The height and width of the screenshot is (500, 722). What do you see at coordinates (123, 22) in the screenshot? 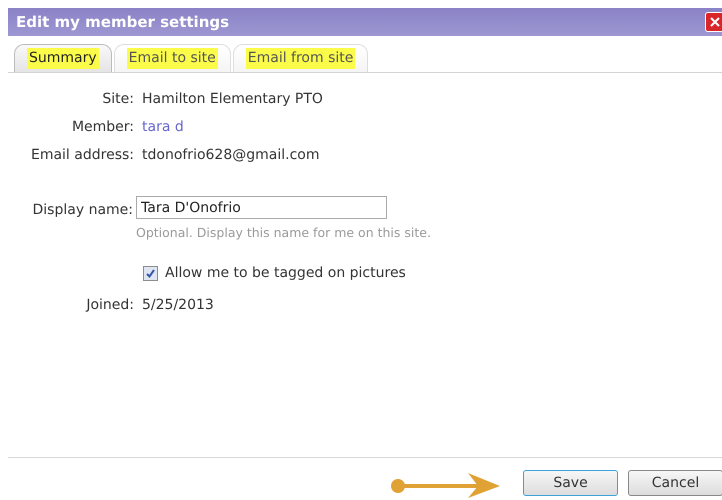
I see `window-title: Edit my member settings` at bounding box center [123, 22].